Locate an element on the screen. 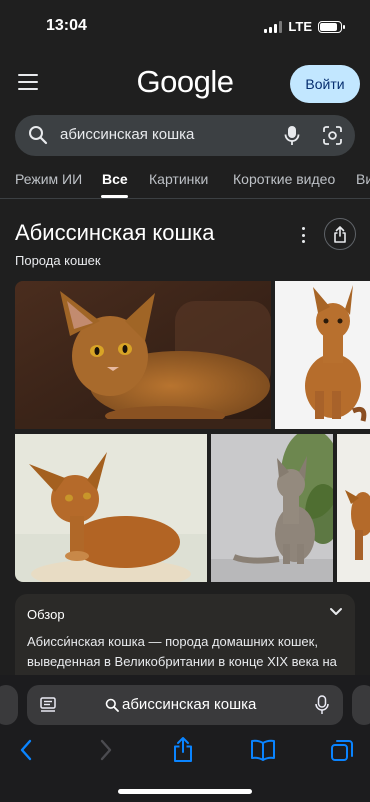  reader-icon is located at coordinates (48, 705).